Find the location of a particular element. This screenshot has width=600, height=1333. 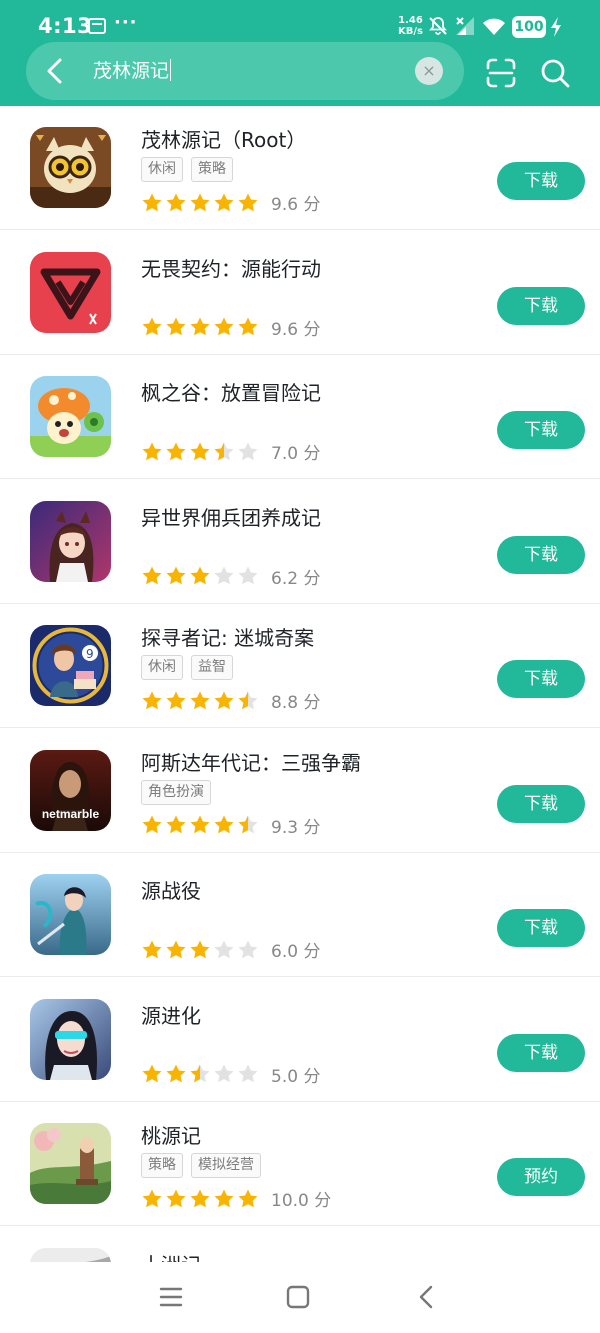

app-title: 异世界佣兵团养成记 is located at coordinates (231, 516).